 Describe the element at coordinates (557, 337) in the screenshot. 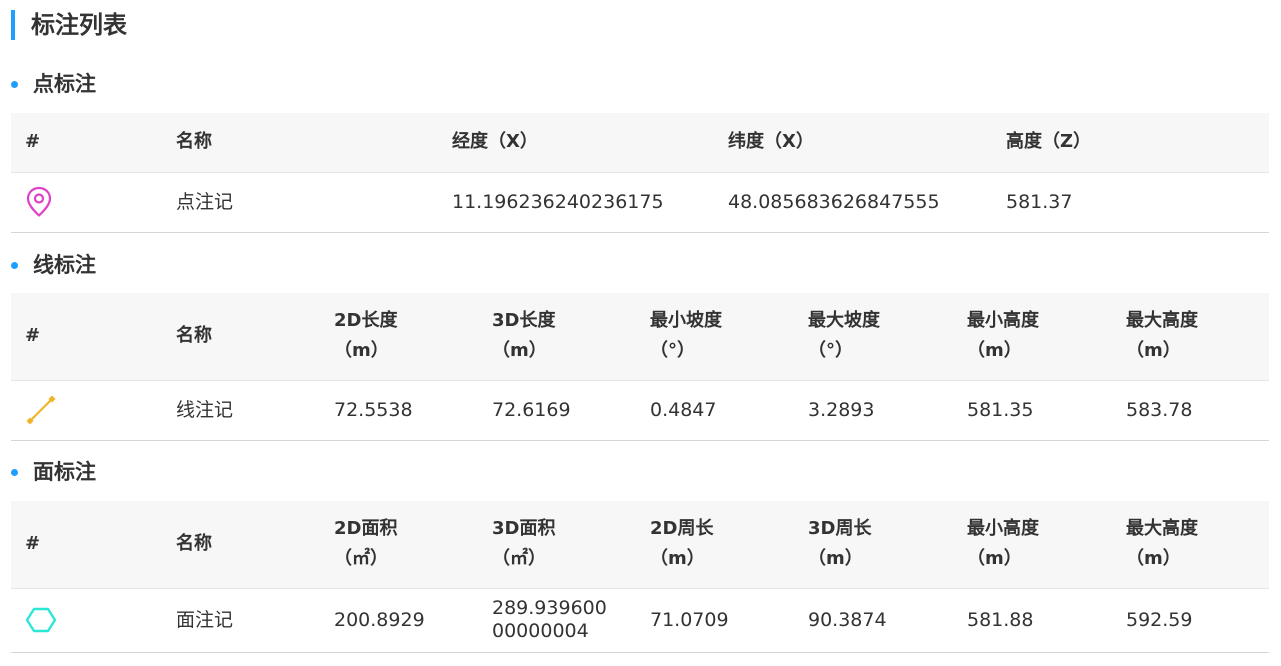

I see `col-header-3d-length: 3D长度 （m）` at that location.